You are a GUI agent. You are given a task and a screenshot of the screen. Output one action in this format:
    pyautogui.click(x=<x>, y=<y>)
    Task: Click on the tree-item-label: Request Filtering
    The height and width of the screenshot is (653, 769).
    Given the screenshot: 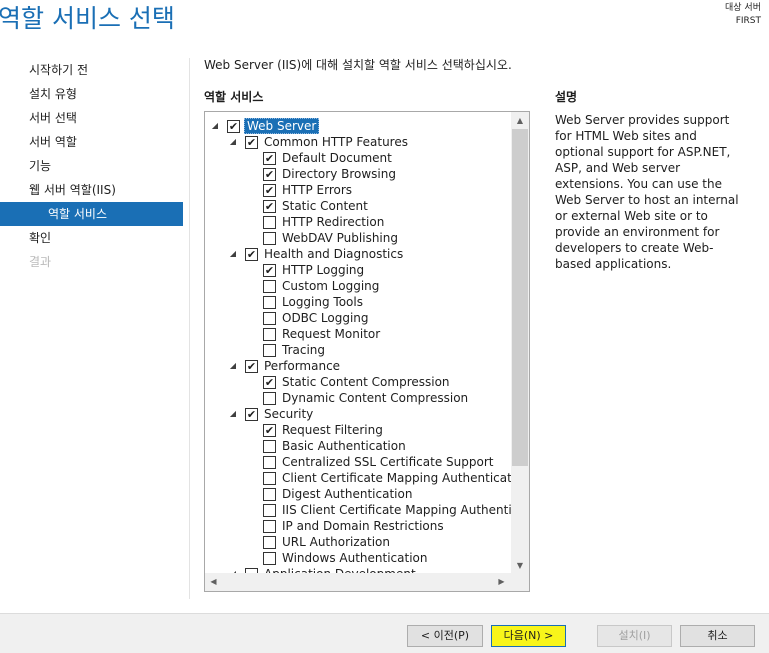 What is the action you would take?
    pyautogui.click(x=332, y=430)
    